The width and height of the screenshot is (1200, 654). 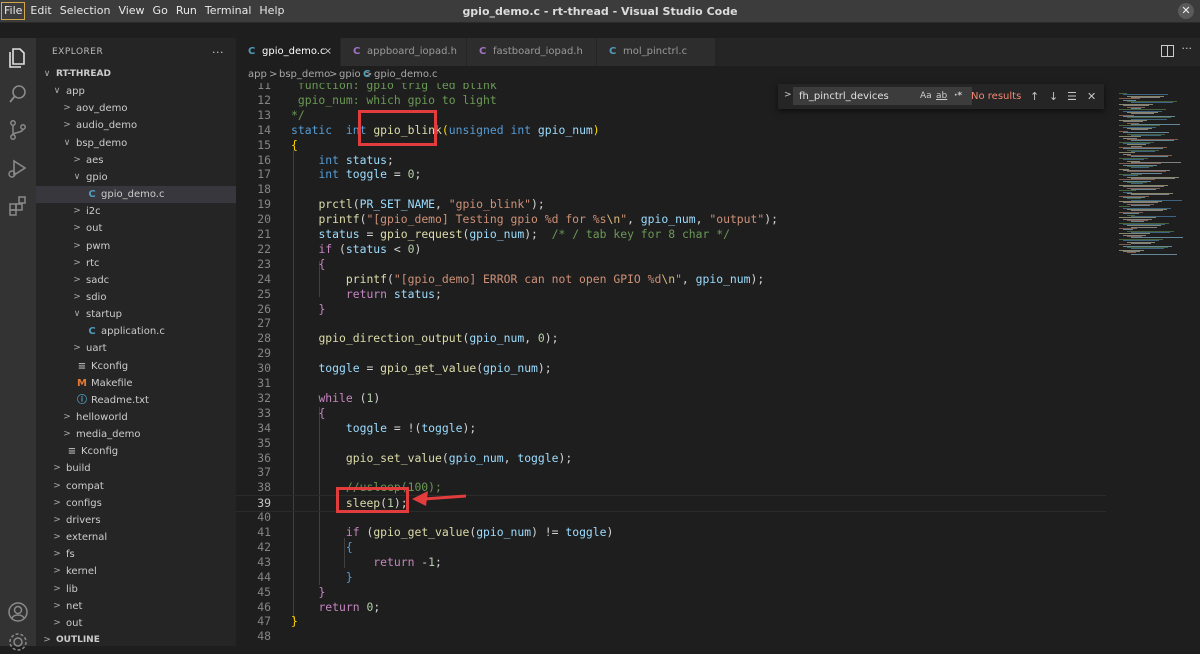 What do you see at coordinates (136, 143) in the screenshot?
I see `tree-folder: ∨ bsp_demo` at bounding box center [136, 143].